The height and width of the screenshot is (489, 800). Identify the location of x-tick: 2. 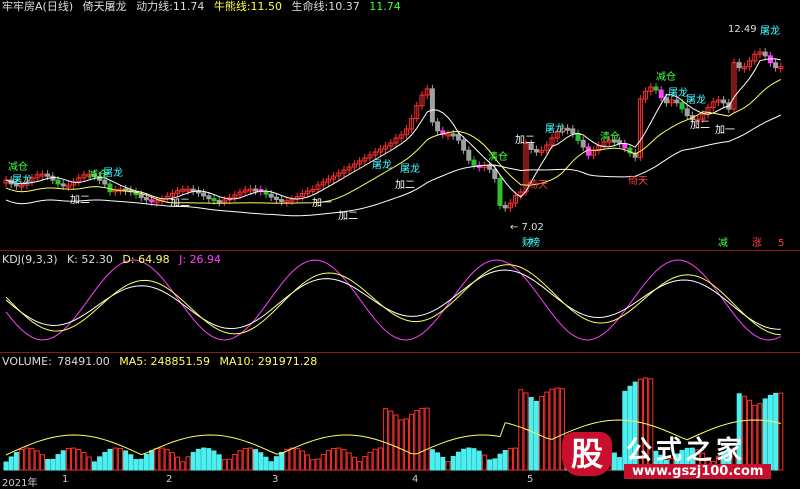
(169, 479).